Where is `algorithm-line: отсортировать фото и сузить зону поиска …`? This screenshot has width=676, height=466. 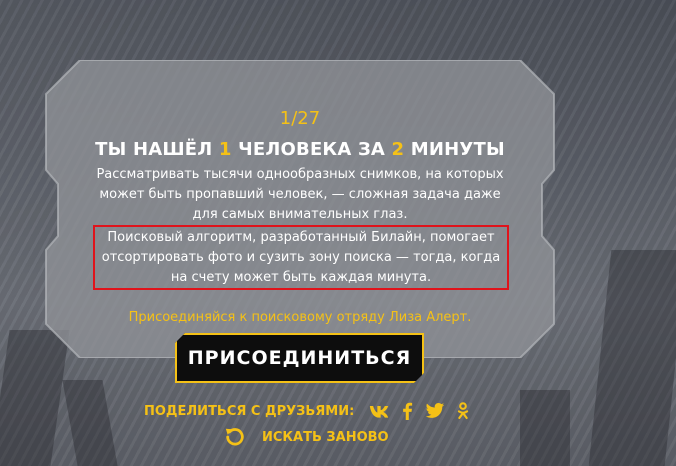 algorithm-line: отсортировать фото и сузить зону поиска … is located at coordinates (301, 257).